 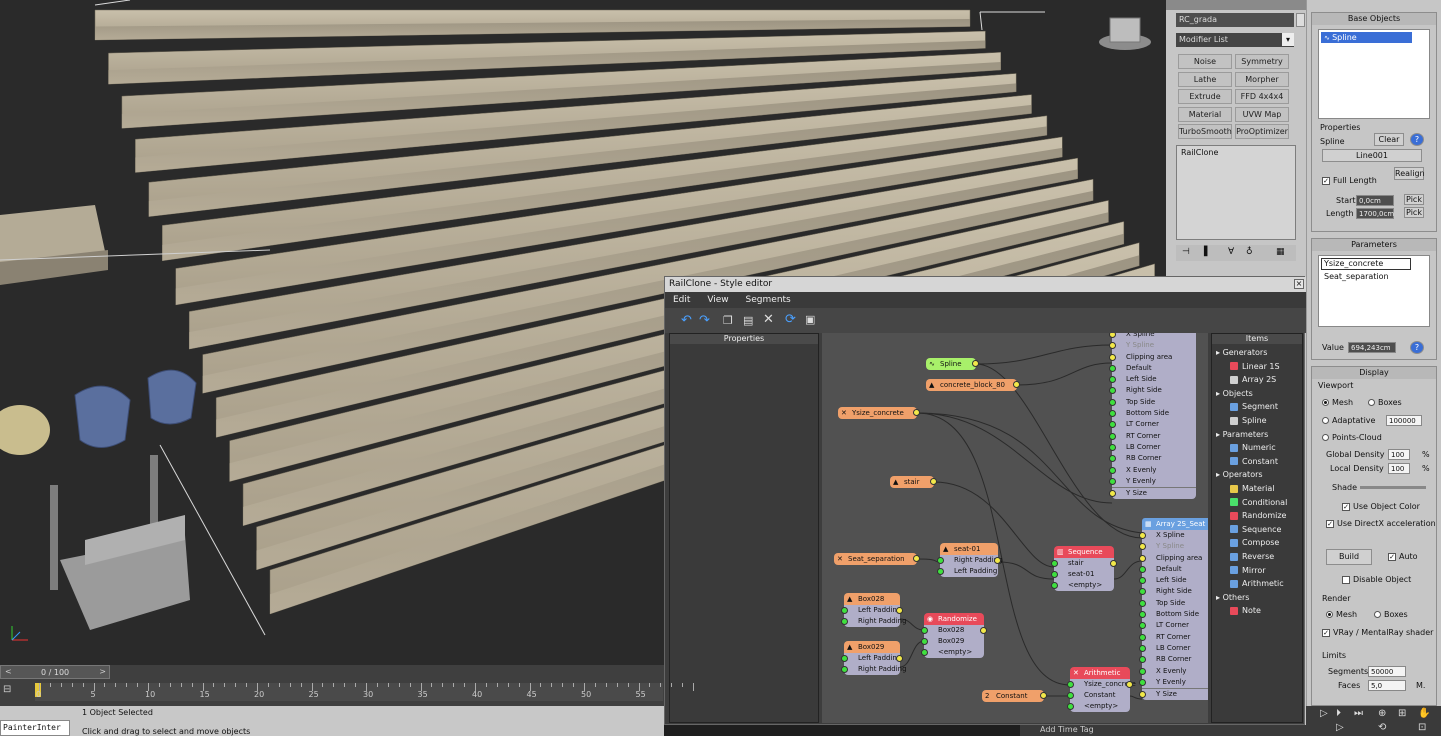 What do you see at coordinates (1402, 713) in the screenshot?
I see `zoom-all-icon: ⊞` at bounding box center [1402, 713].